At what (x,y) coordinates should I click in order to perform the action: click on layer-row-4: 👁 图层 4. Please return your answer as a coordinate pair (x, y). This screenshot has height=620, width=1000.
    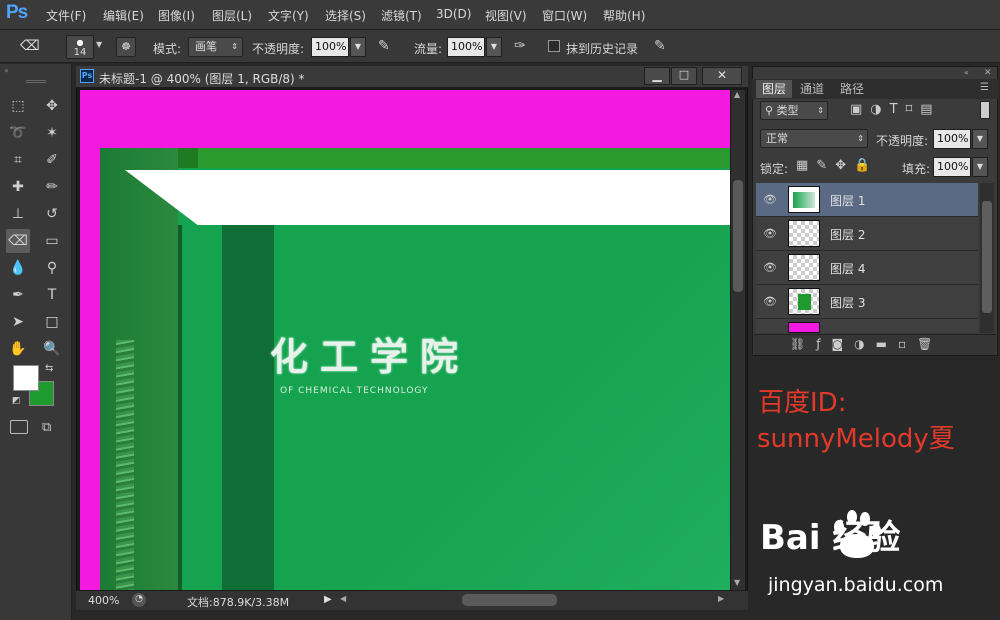
    Looking at the image, I should click on (867, 268).